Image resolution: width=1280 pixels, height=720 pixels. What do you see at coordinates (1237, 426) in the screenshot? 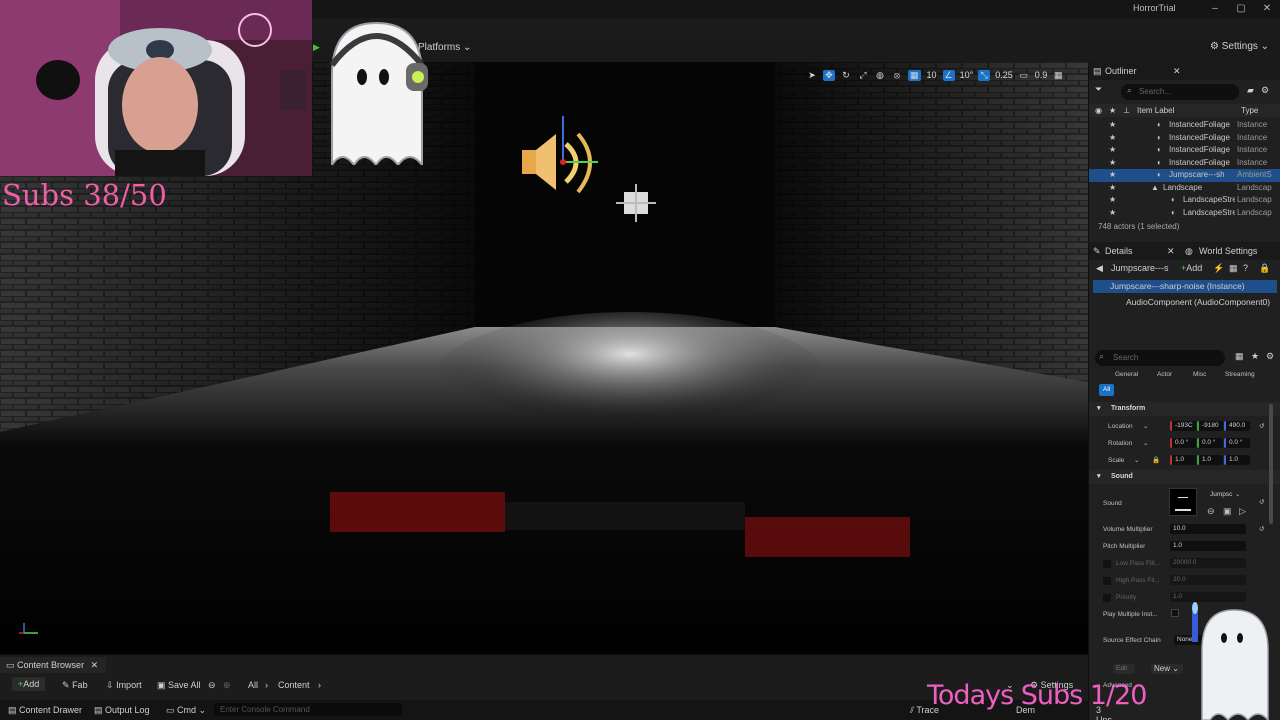
I see `location-z-field: 490.0` at bounding box center [1237, 426].